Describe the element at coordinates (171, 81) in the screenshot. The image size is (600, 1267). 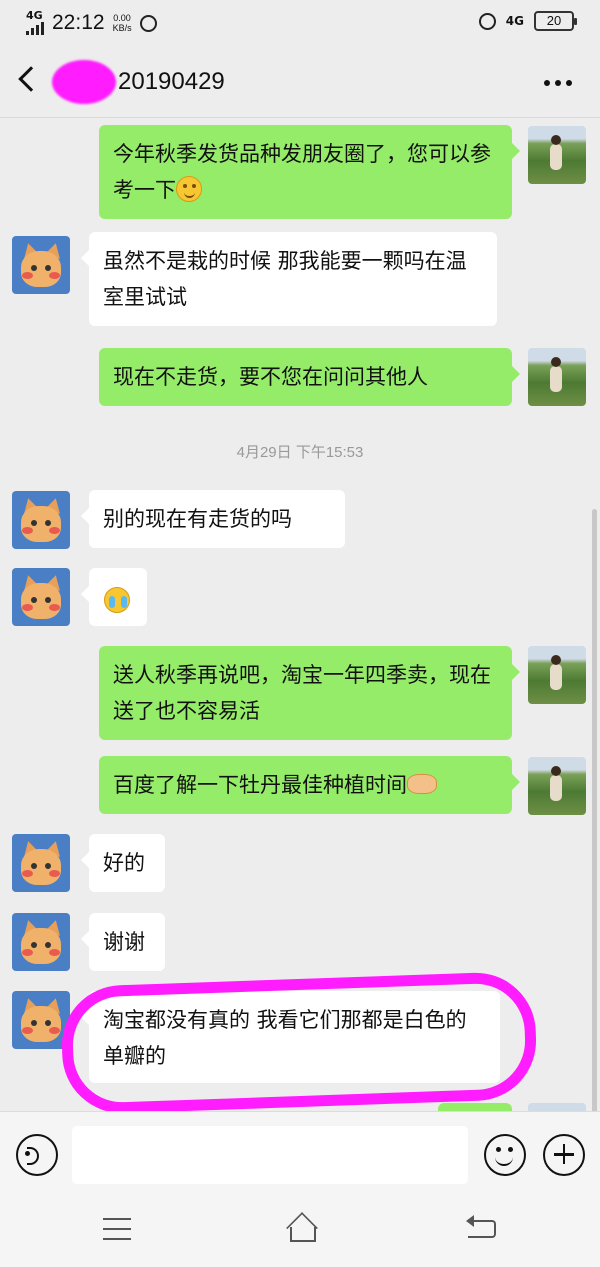
I see `chat-title: 20190429` at that location.